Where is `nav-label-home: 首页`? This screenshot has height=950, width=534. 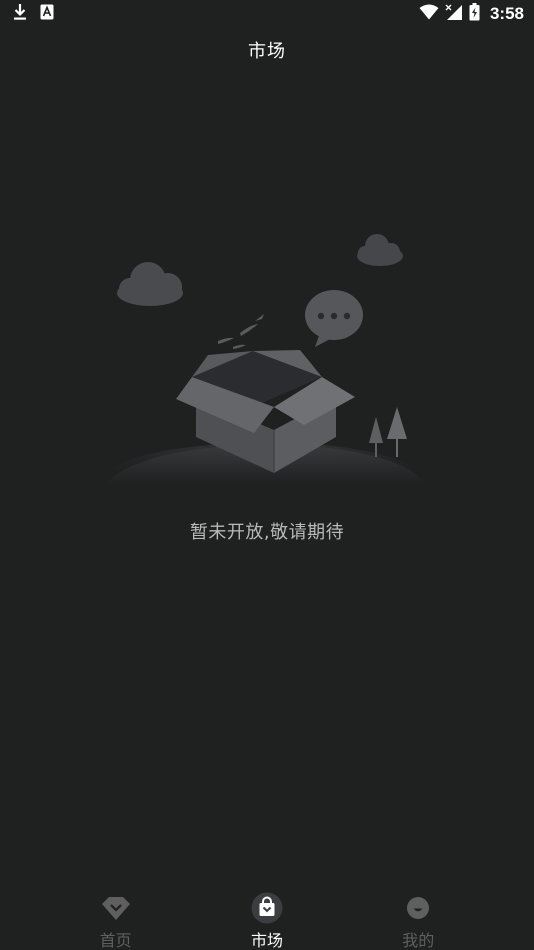
nav-label-home: 首页 is located at coordinates (115, 940).